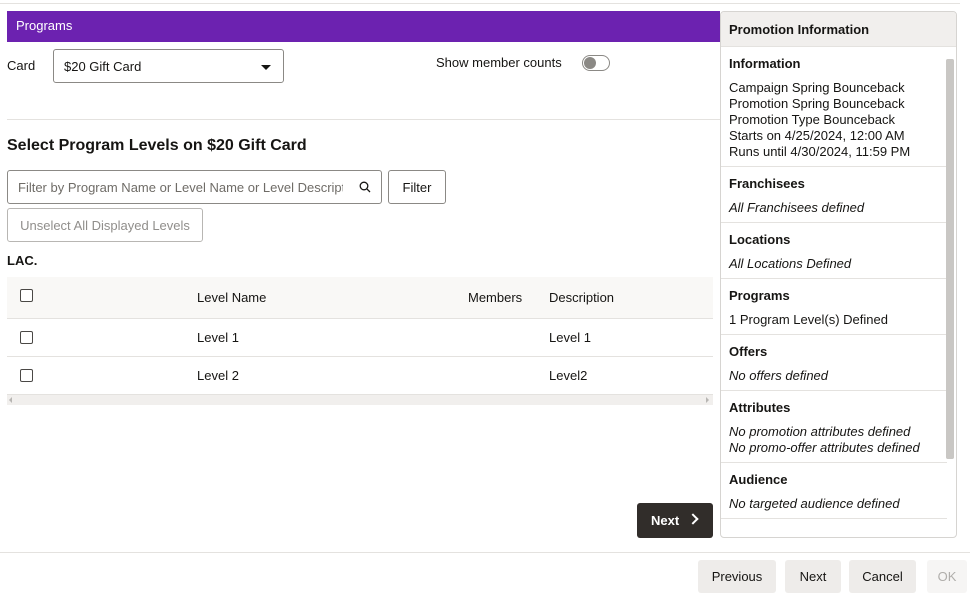 Image resolution: width=970 pixels, height=597 pixels. I want to click on select-all-checkbox, so click(26, 295).